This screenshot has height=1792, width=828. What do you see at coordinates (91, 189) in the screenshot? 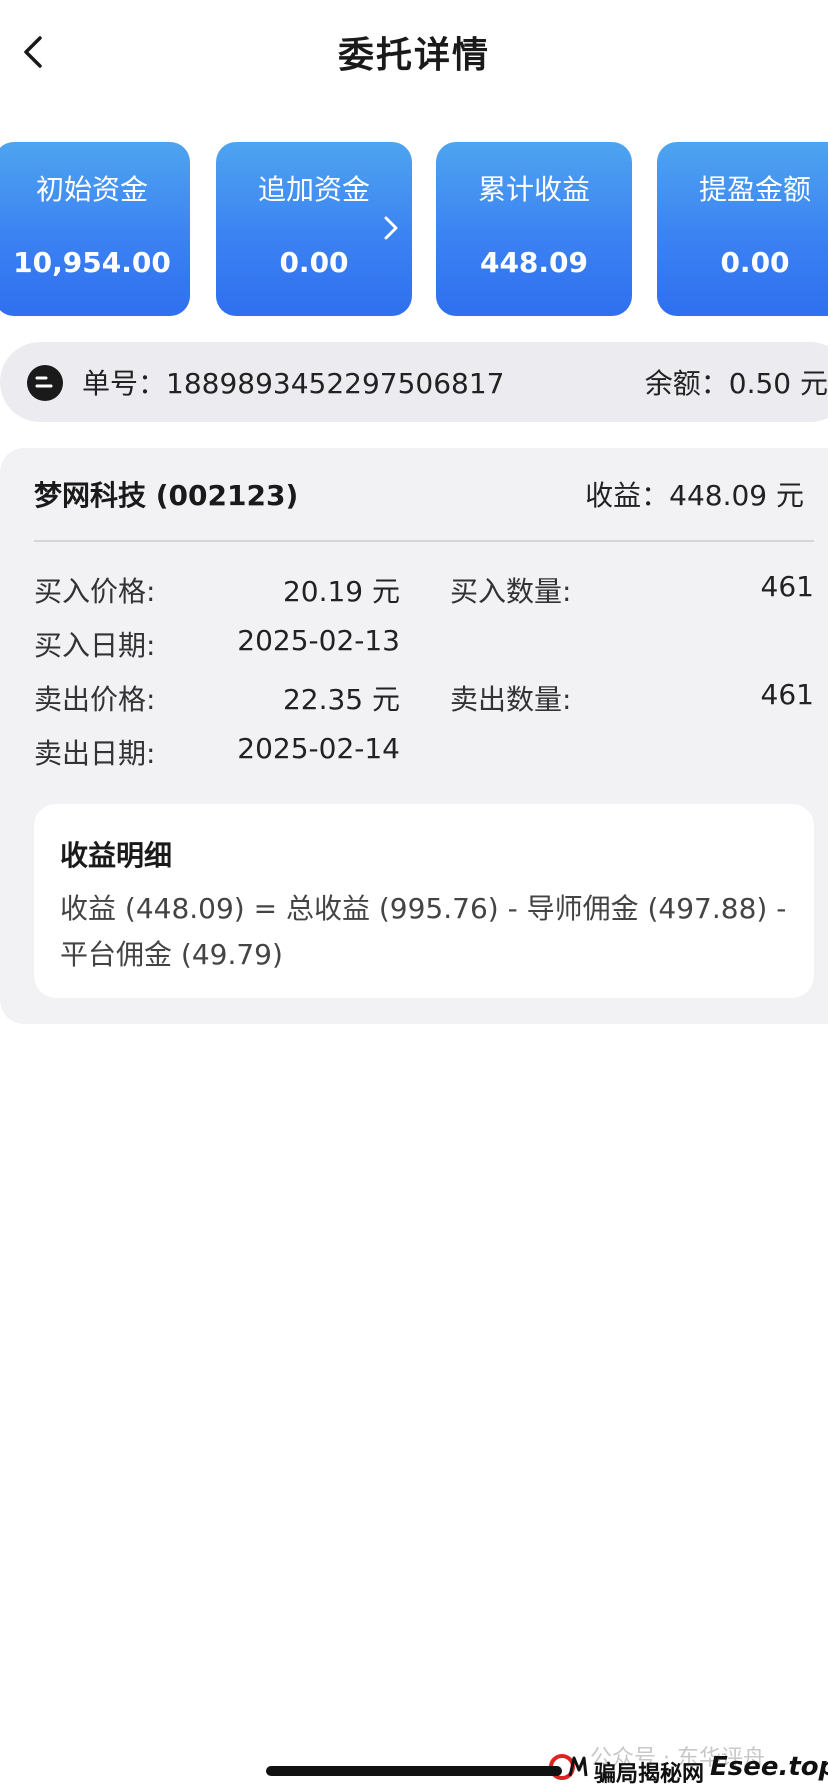
I see `card-label: 初始资金` at bounding box center [91, 189].